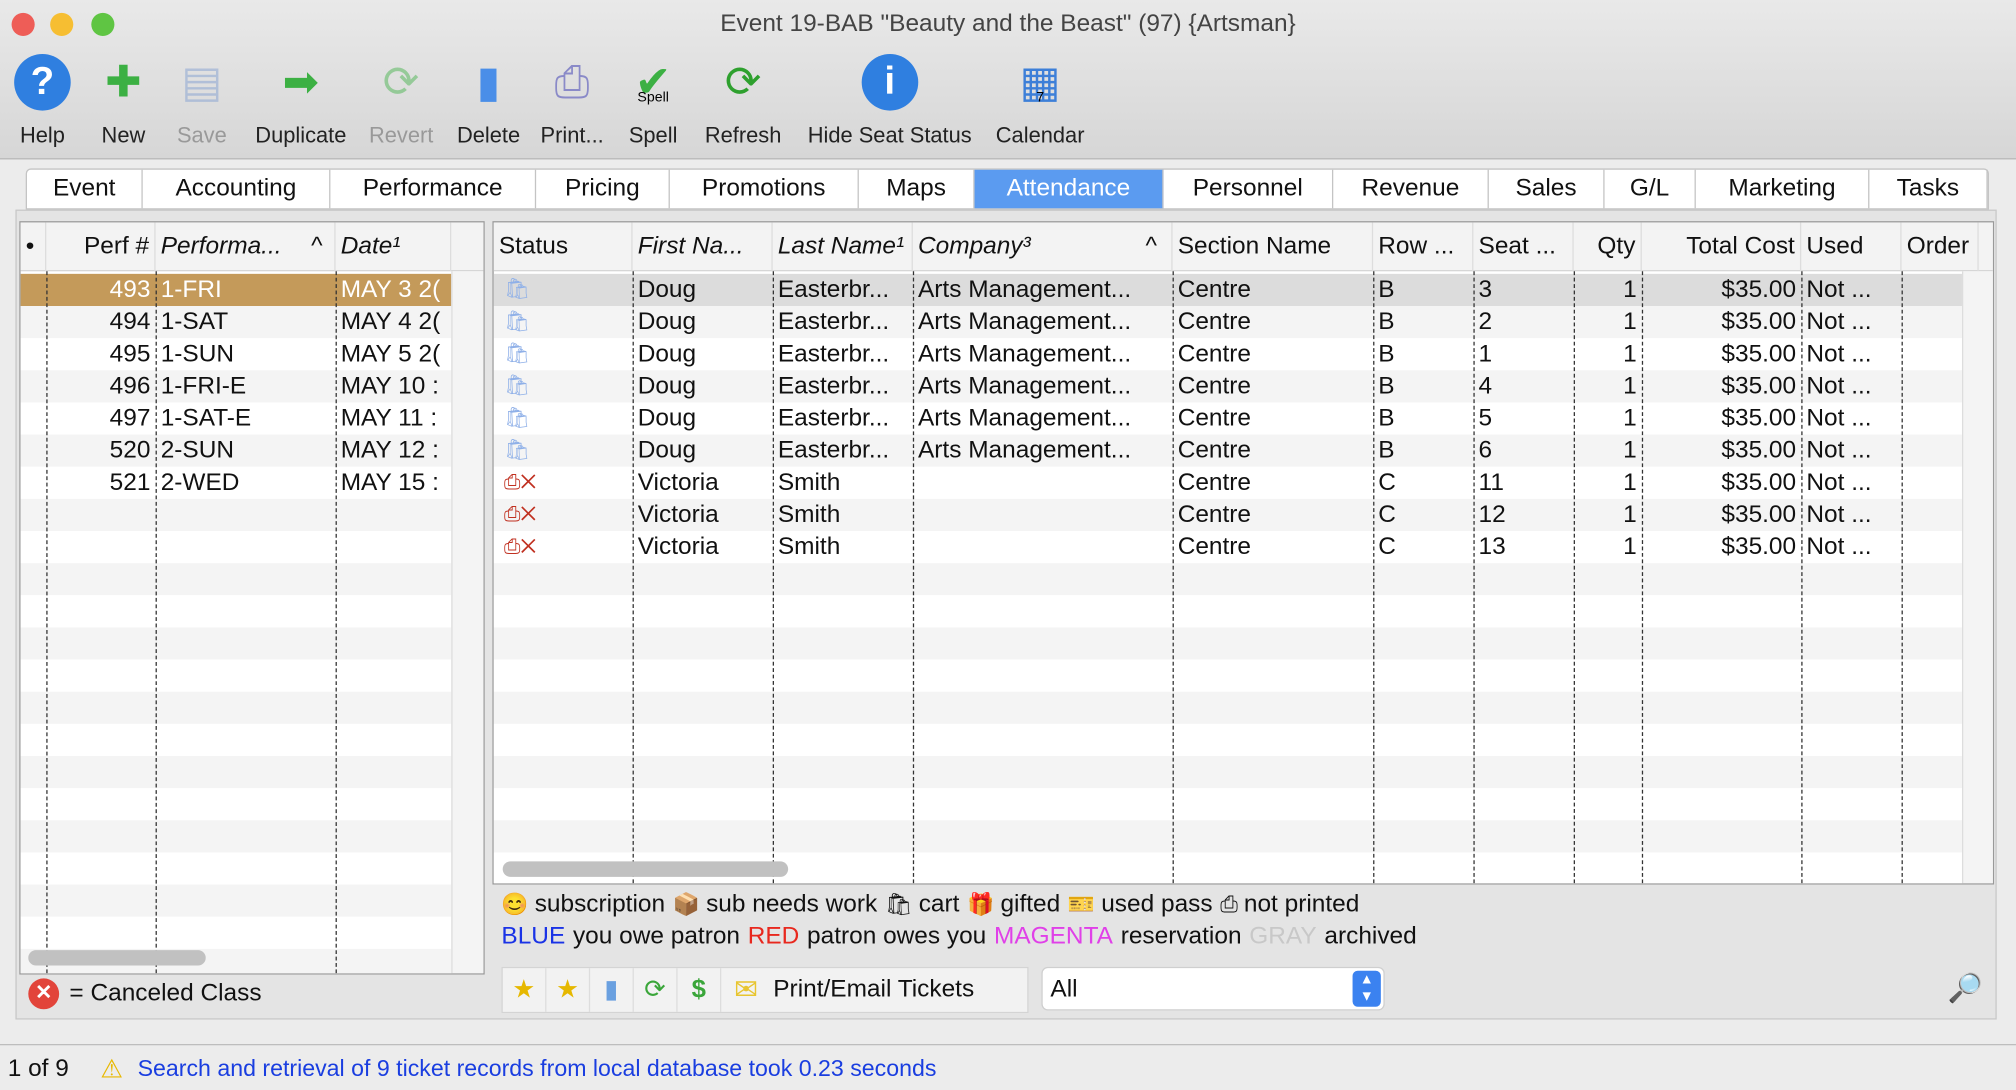 Image resolution: width=2016 pixels, height=1090 pixels. Describe the element at coordinates (1213, 988) in the screenshot. I see `ticket-filter-select: All ▲ ▼` at that location.